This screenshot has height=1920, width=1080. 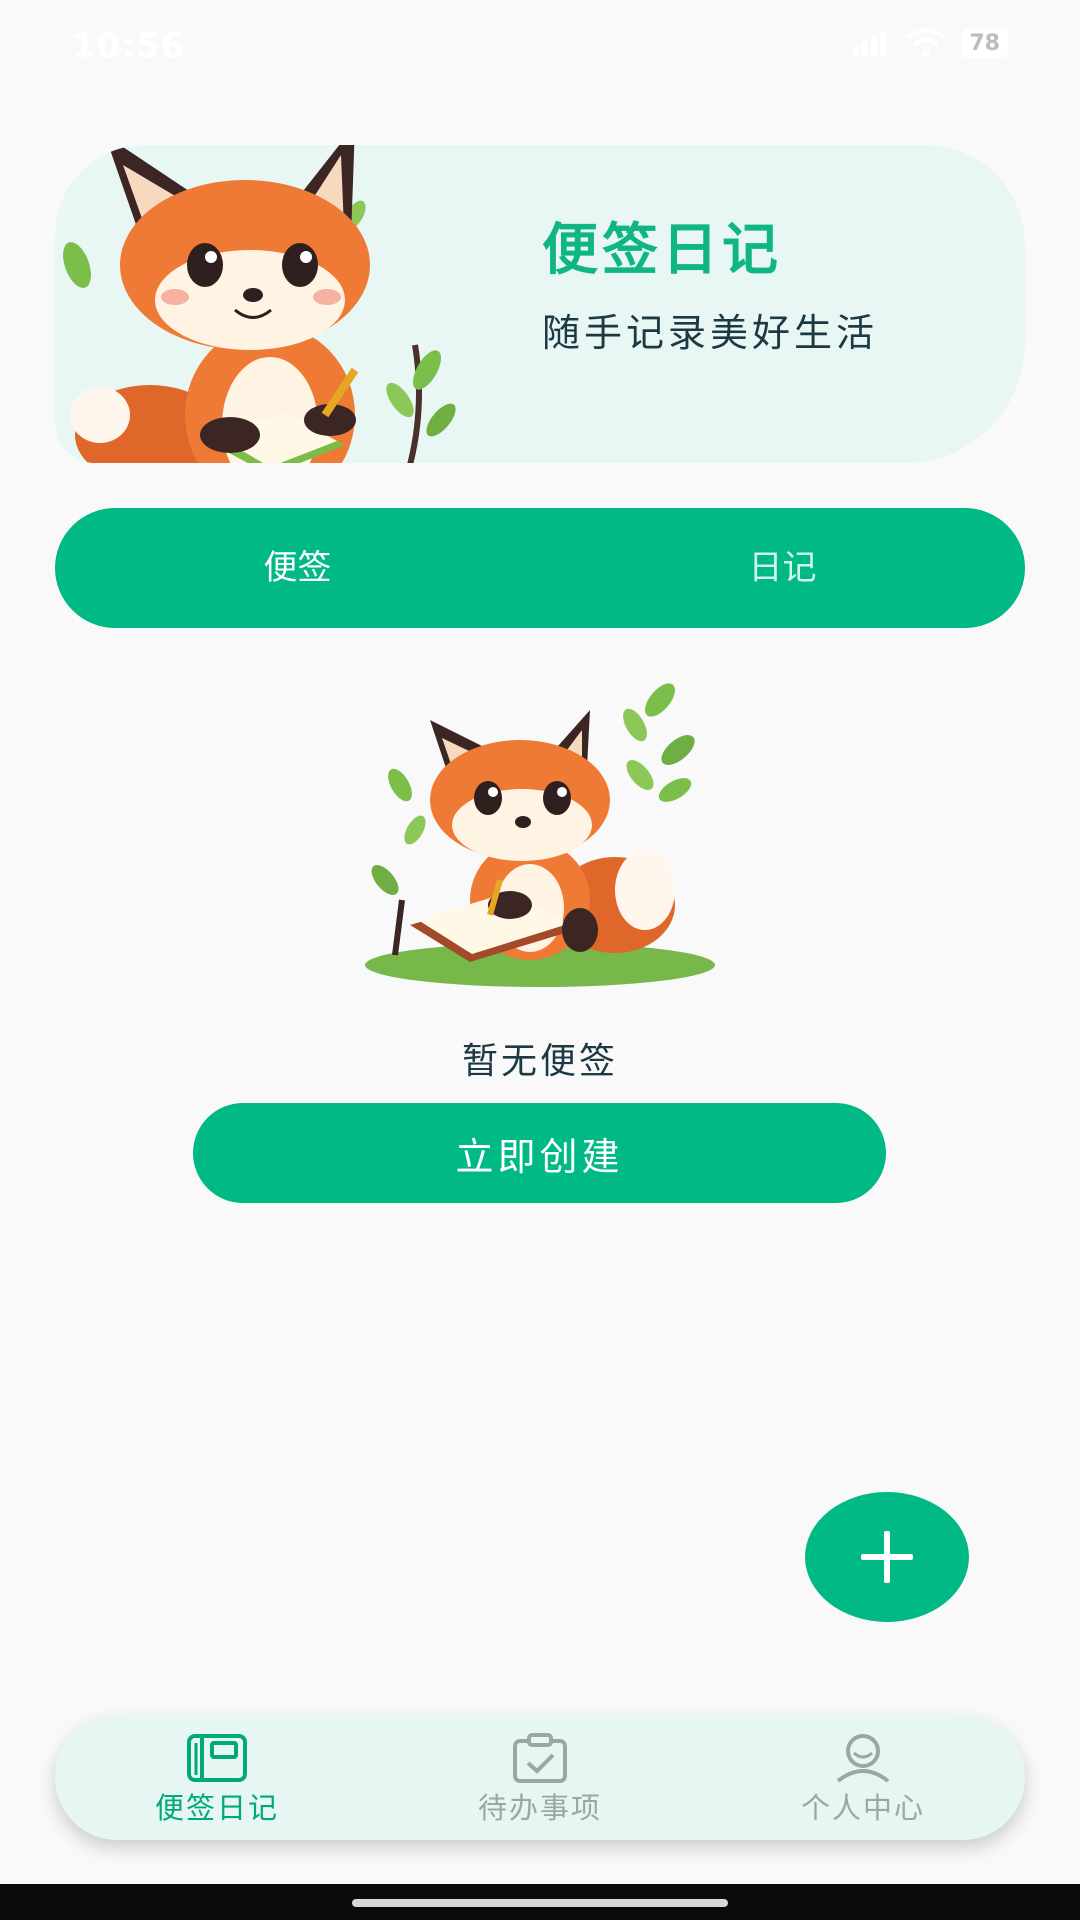 What do you see at coordinates (540, 304) in the screenshot?
I see `hero-banner: 便签日记 随手记录美好生活` at bounding box center [540, 304].